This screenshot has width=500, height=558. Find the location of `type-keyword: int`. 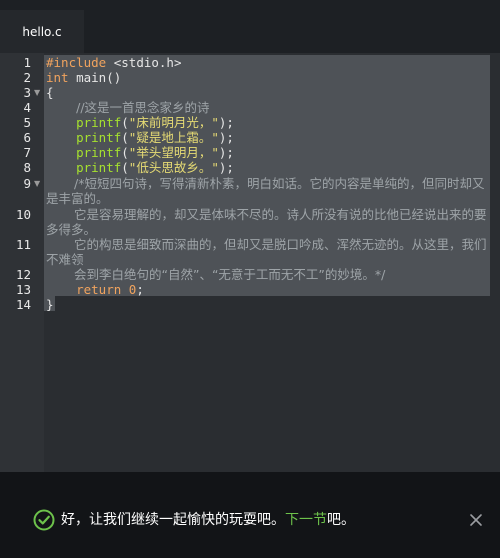

type-keyword: int is located at coordinates (57, 77).